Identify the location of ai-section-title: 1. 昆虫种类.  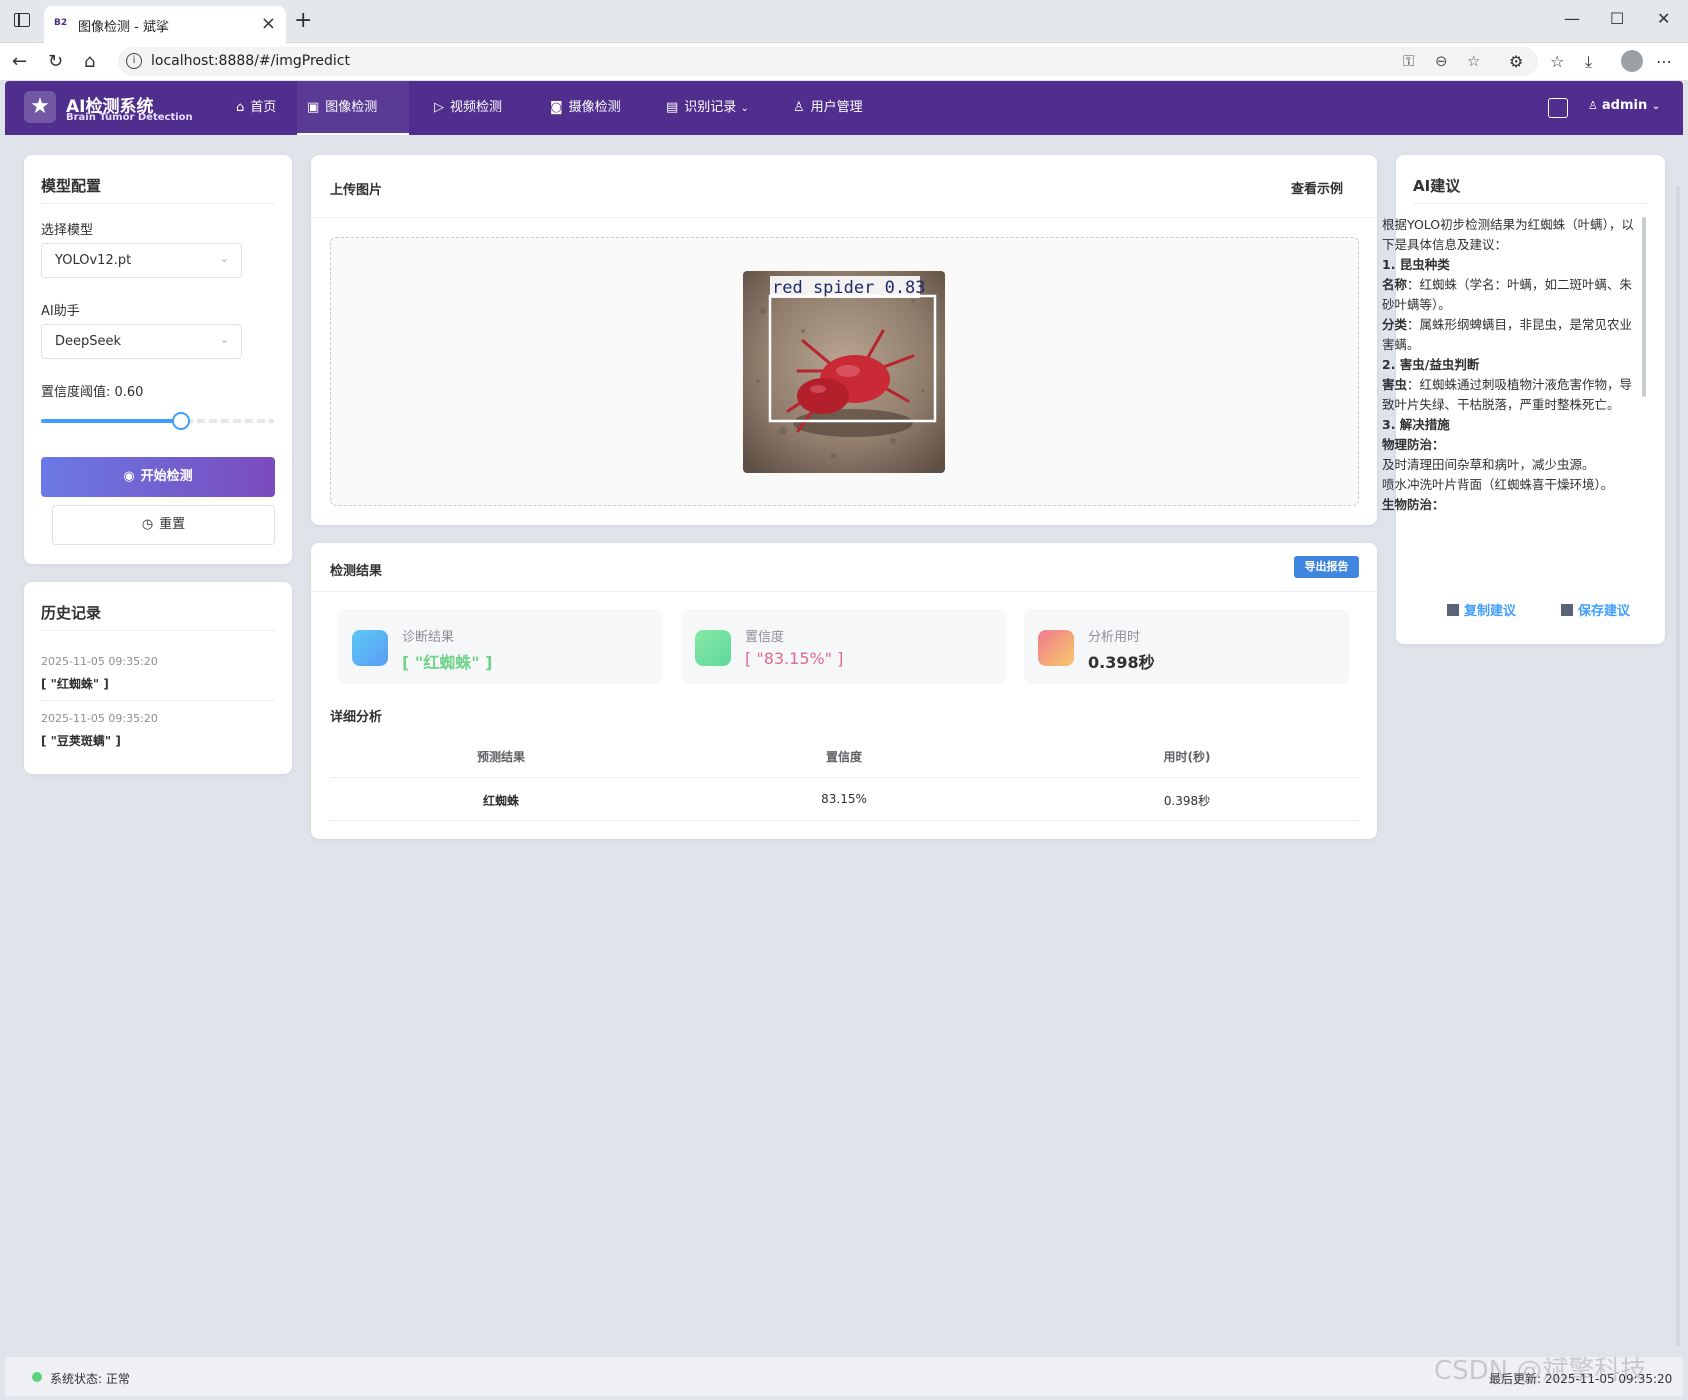
(1416, 264).